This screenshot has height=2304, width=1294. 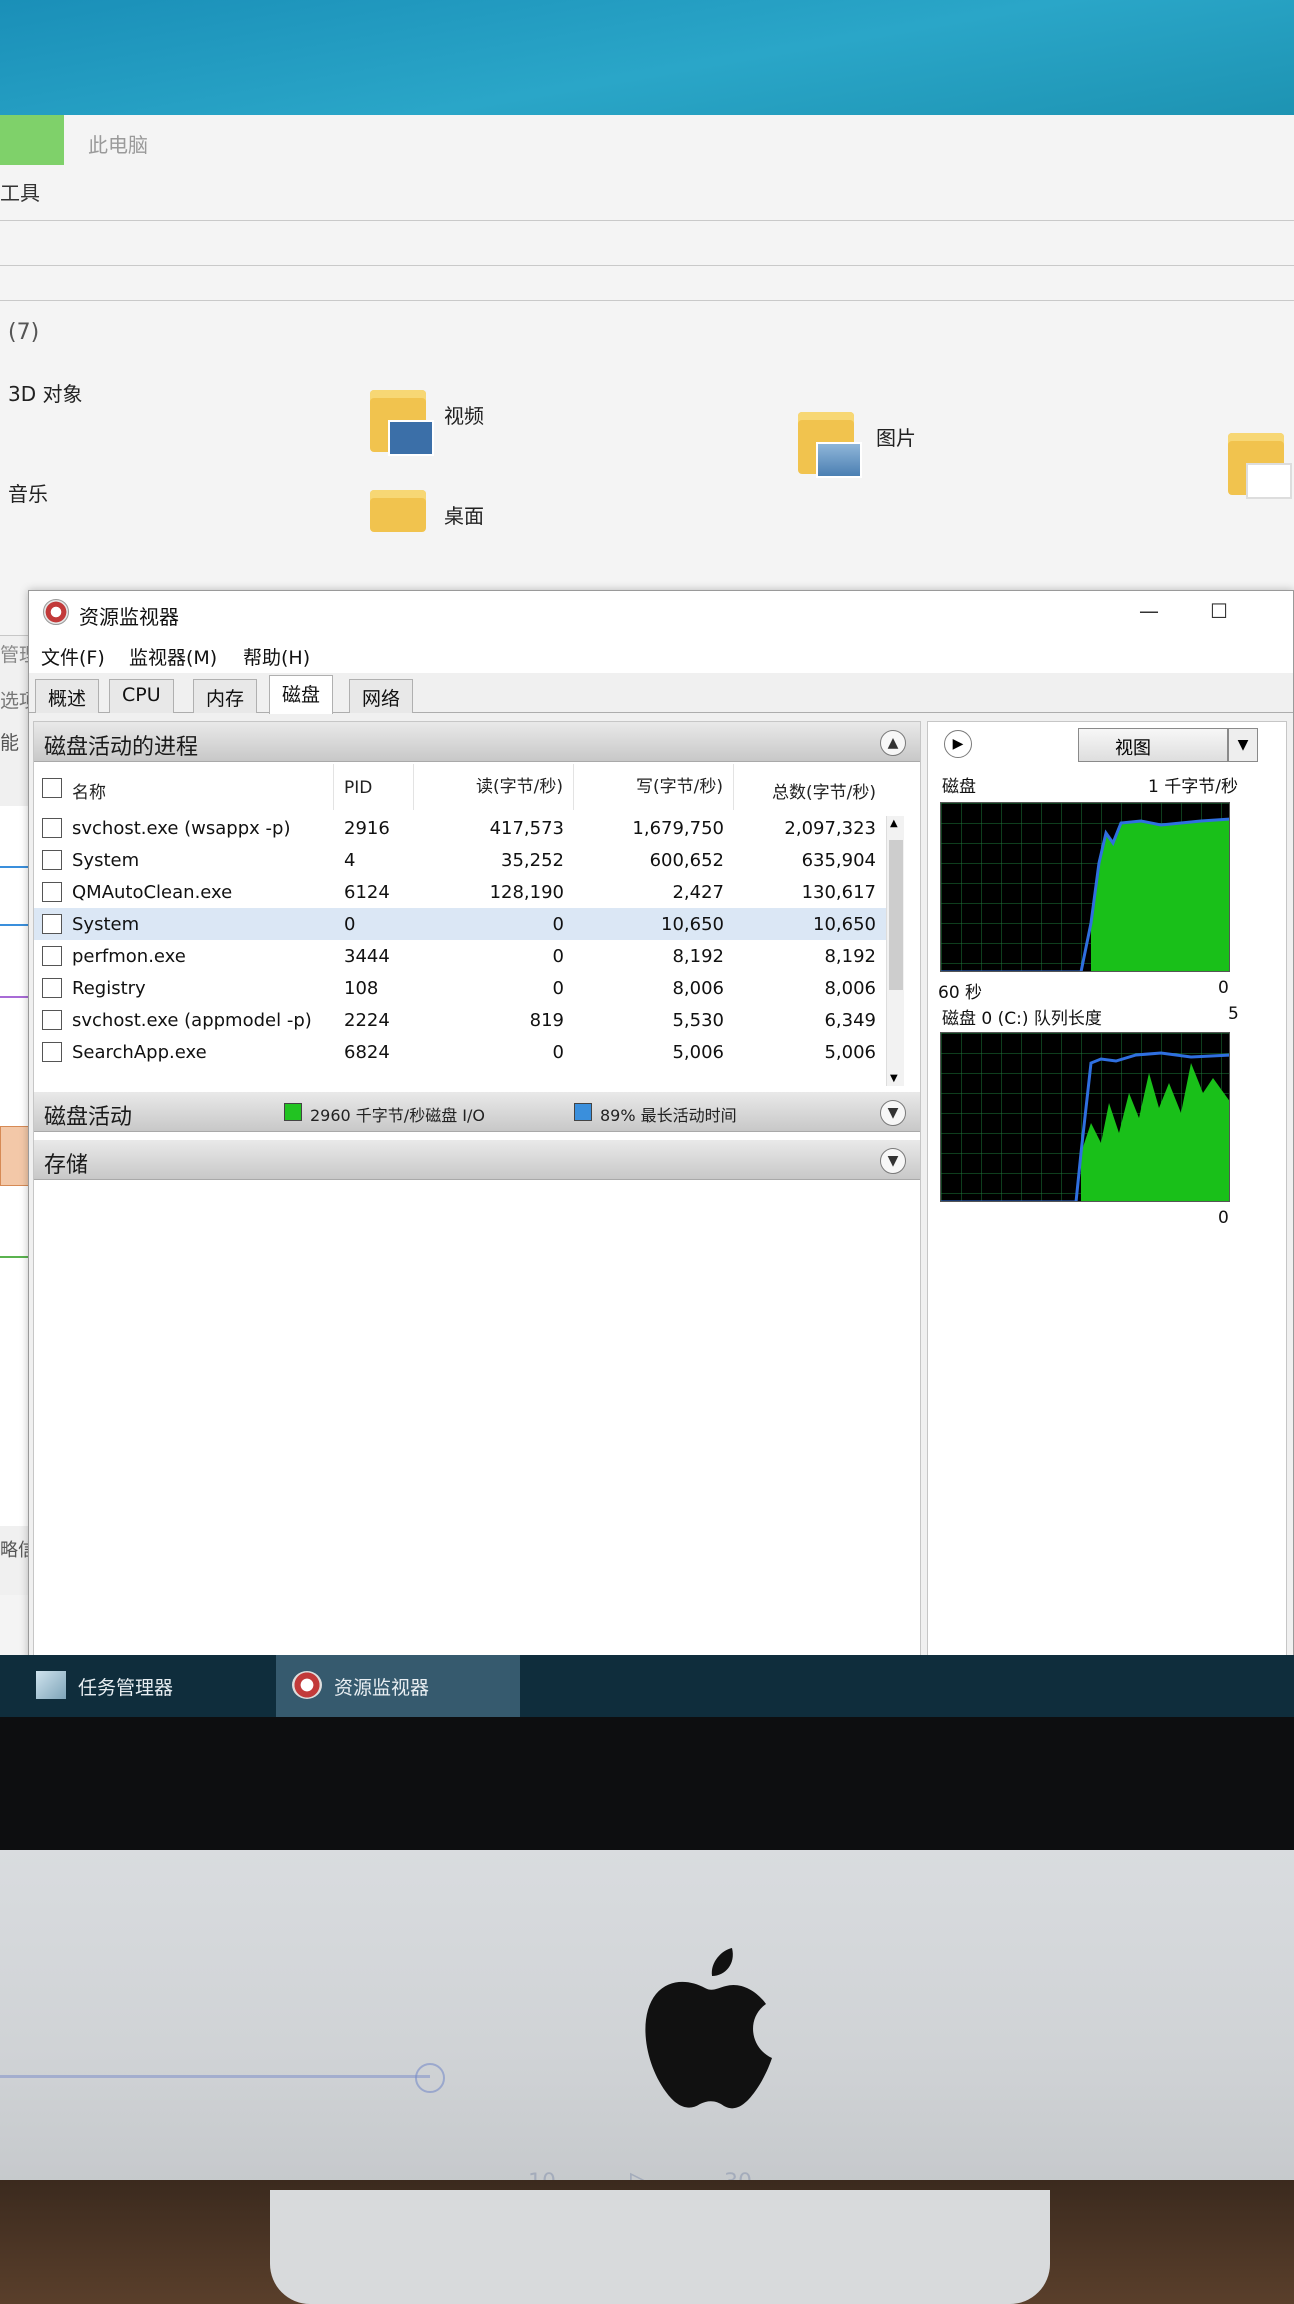 I want to click on scroll-down-icon: ▼, so click(x=894, y=1078).